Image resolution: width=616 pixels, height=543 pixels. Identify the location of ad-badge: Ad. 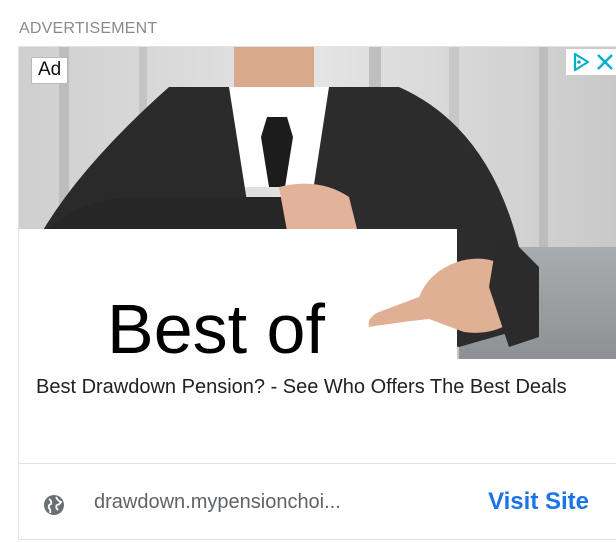
(50, 70).